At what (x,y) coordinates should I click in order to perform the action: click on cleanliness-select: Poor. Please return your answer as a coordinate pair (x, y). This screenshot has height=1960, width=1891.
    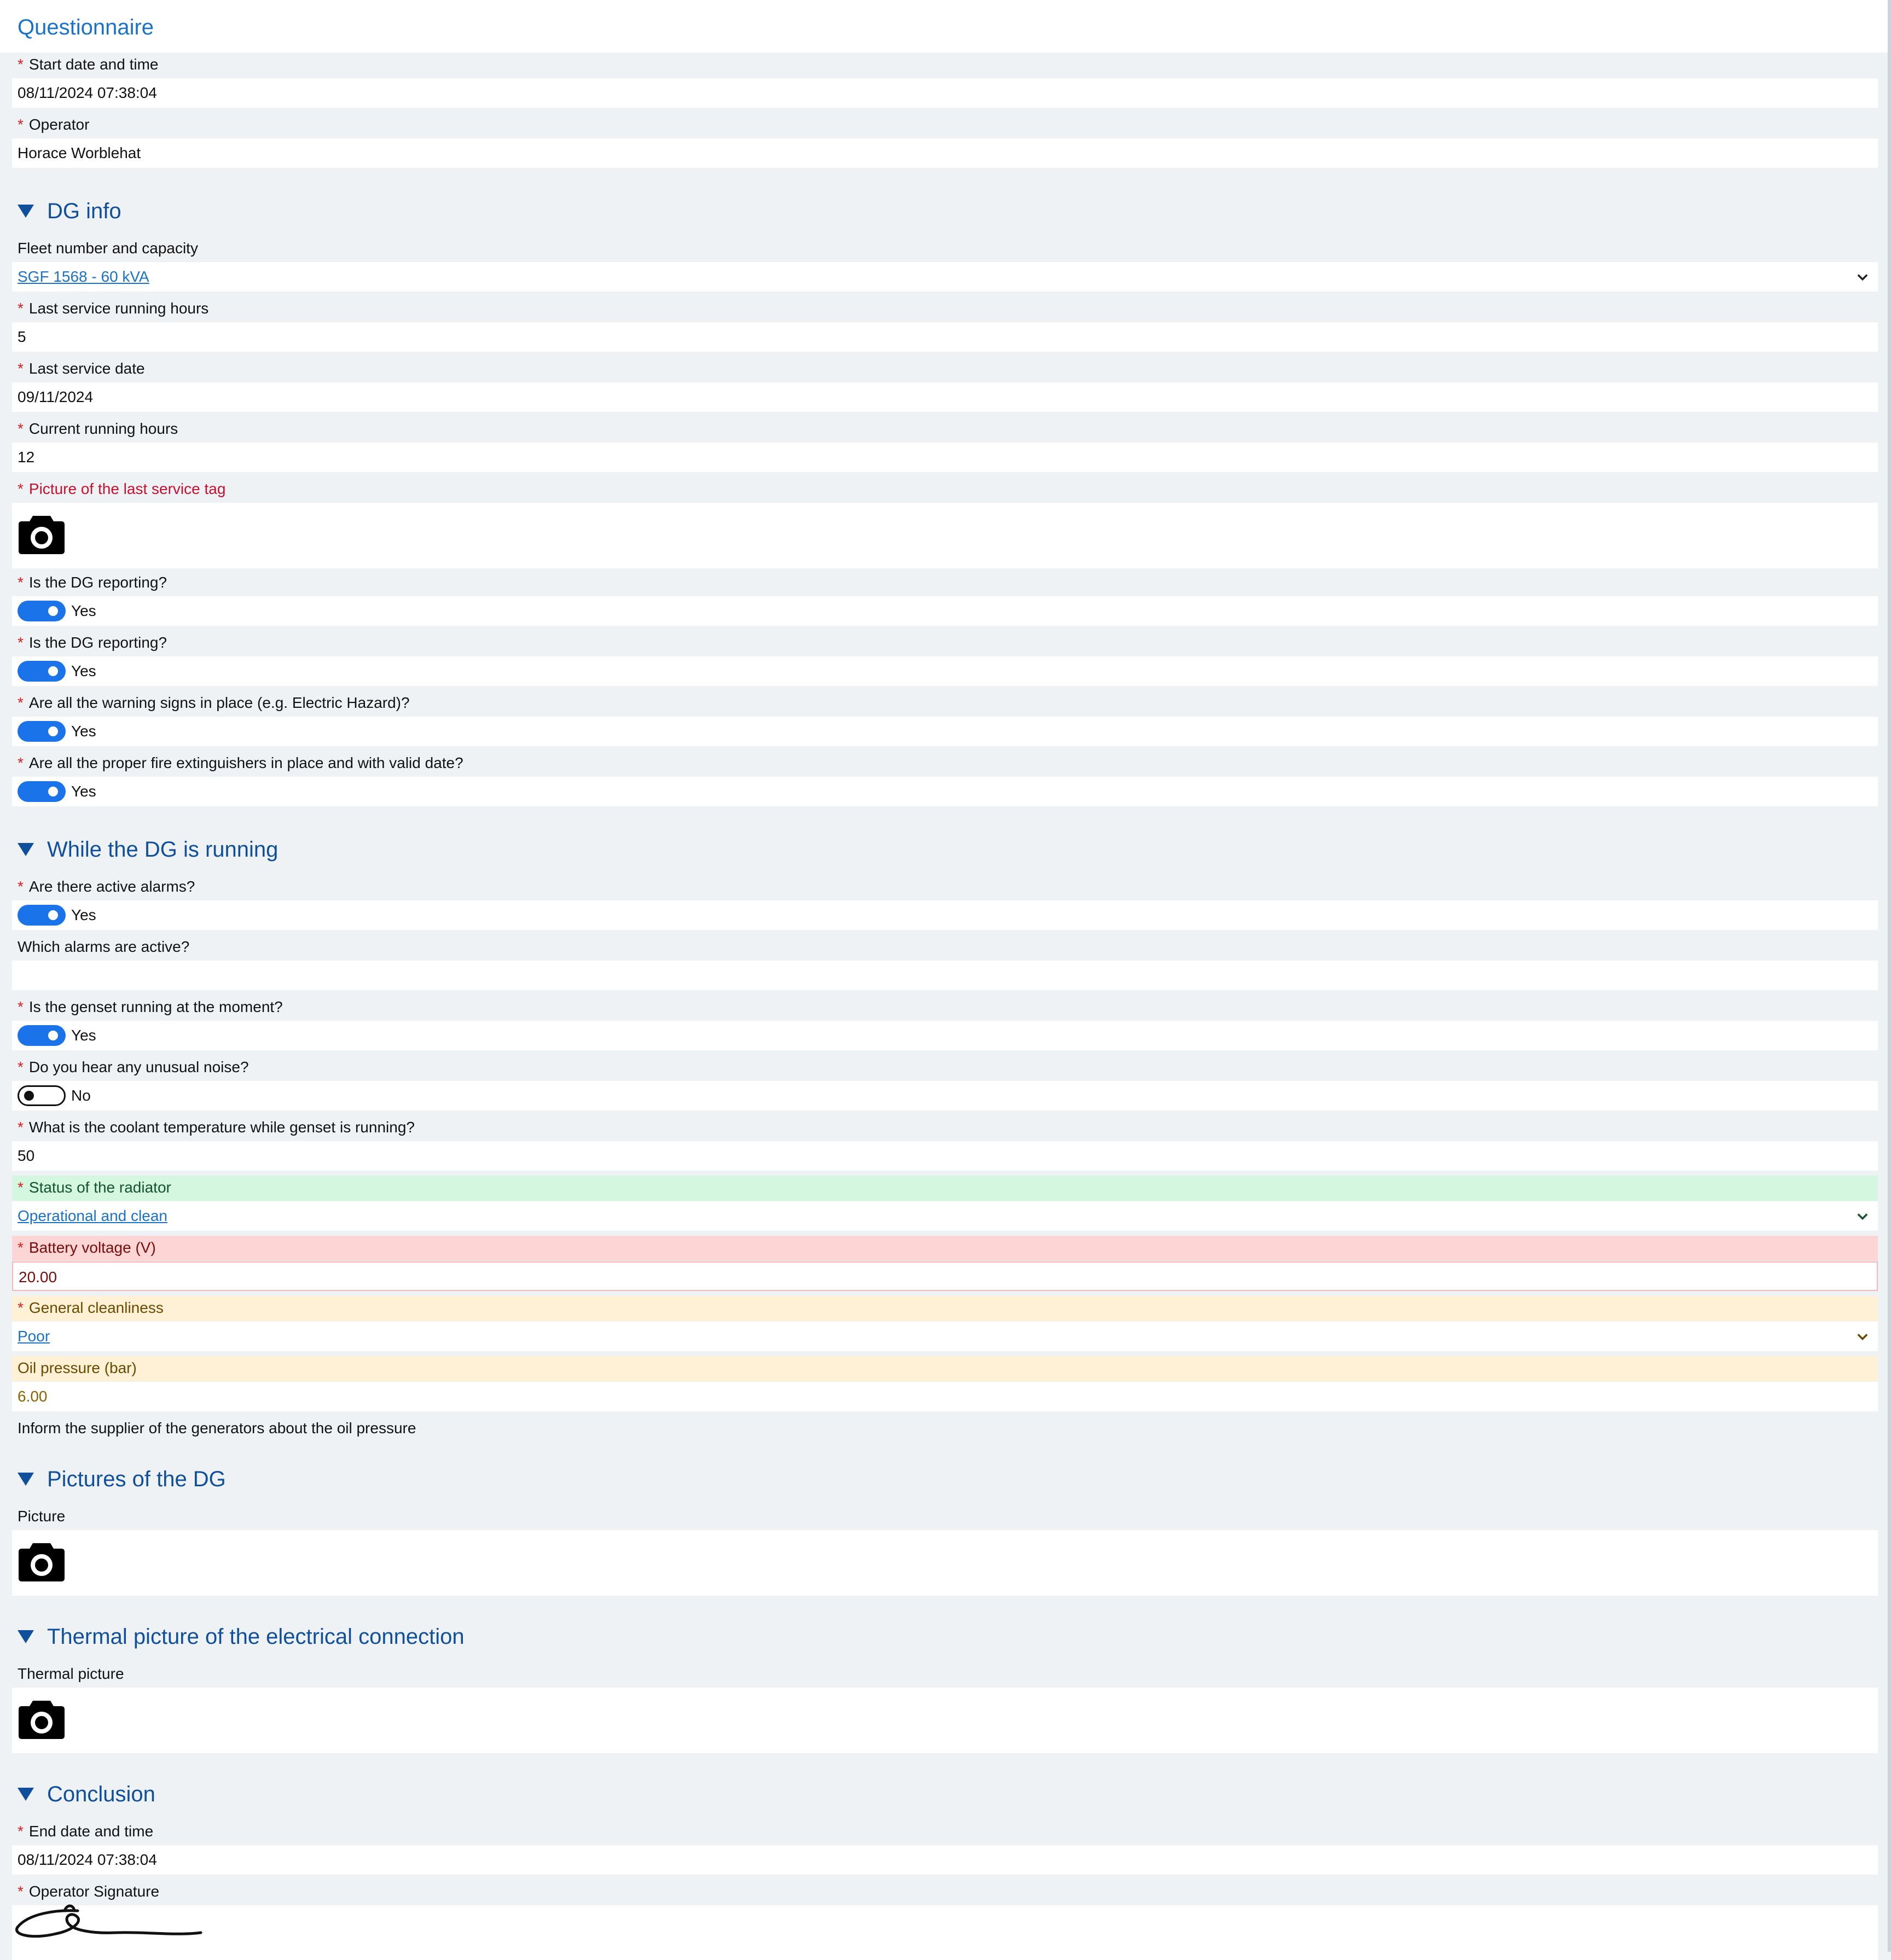
    Looking at the image, I should click on (945, 1336).